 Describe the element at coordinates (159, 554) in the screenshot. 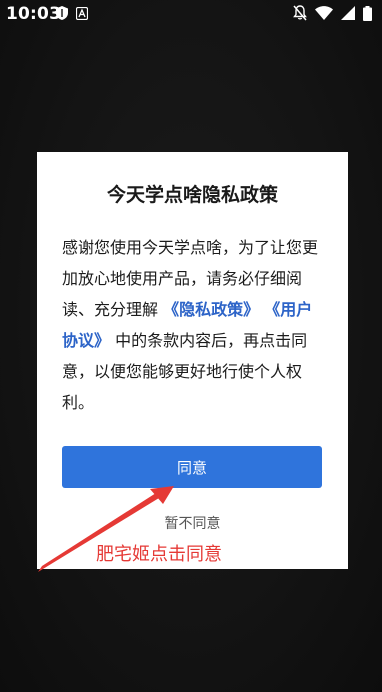

I see `annotation-label: 肥宅姬点击同意` at that location.